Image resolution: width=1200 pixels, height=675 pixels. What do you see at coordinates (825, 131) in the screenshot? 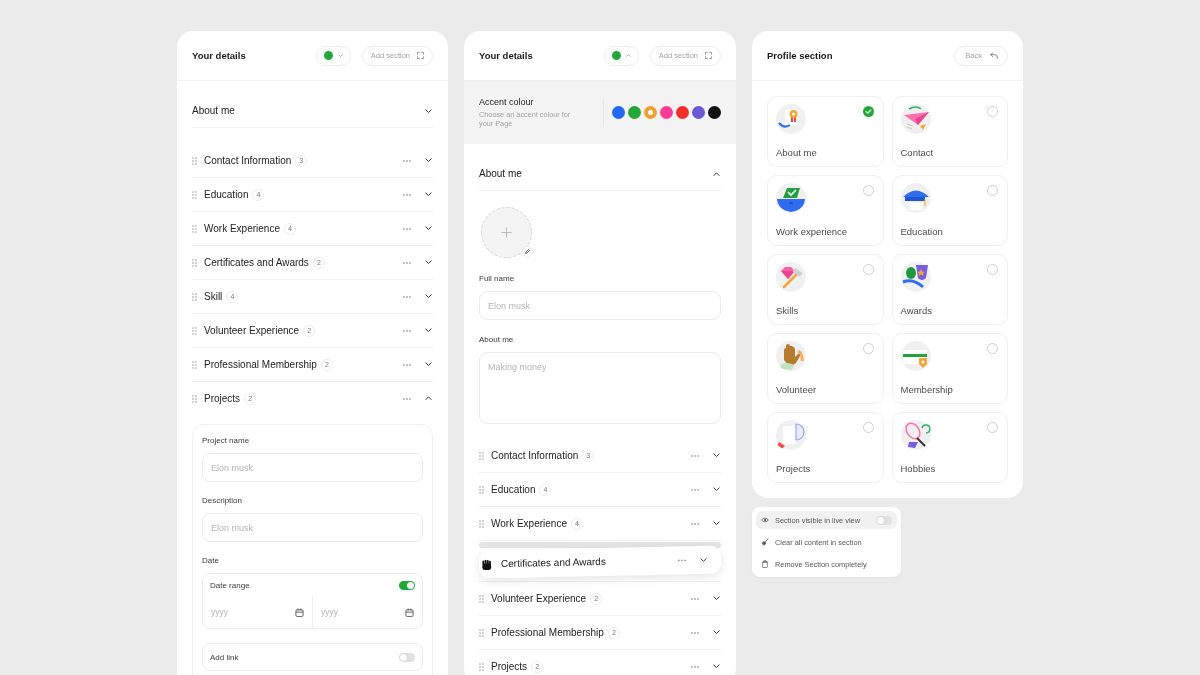
I see `section-card: About me` at bounding box center [825, 131].